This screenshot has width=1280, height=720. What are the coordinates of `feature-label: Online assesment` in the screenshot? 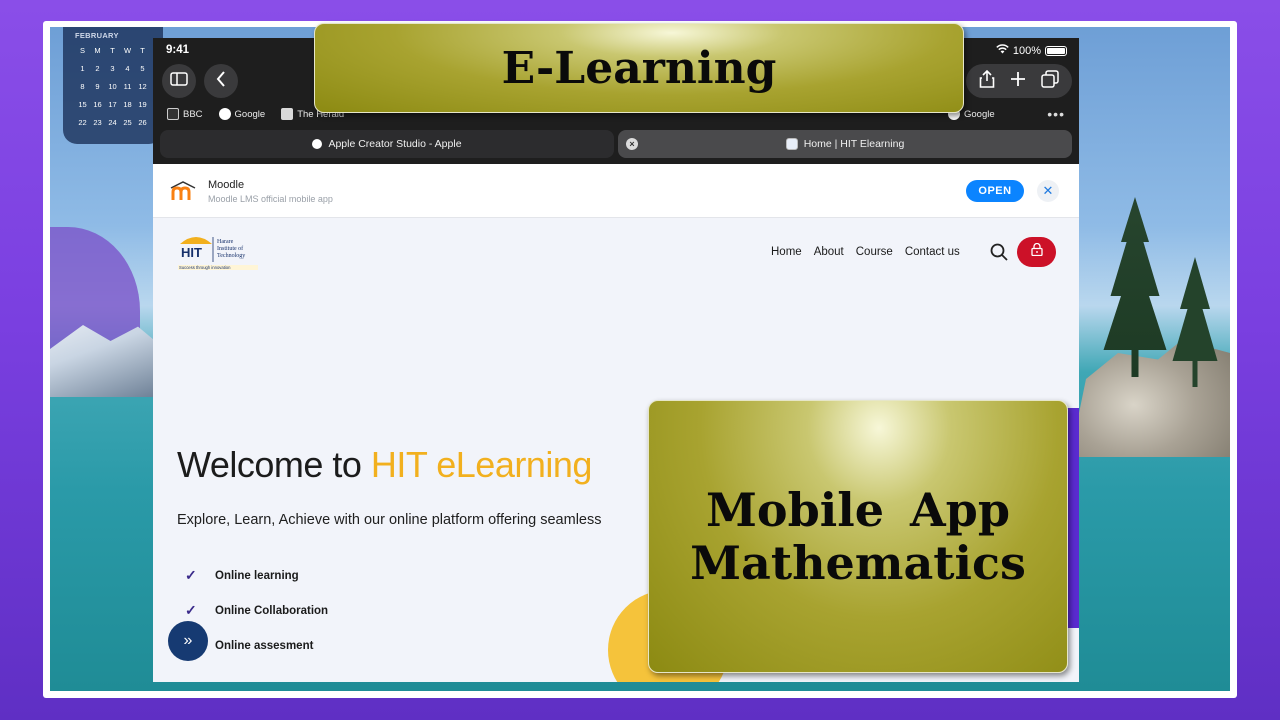 It's located at (264, 645).